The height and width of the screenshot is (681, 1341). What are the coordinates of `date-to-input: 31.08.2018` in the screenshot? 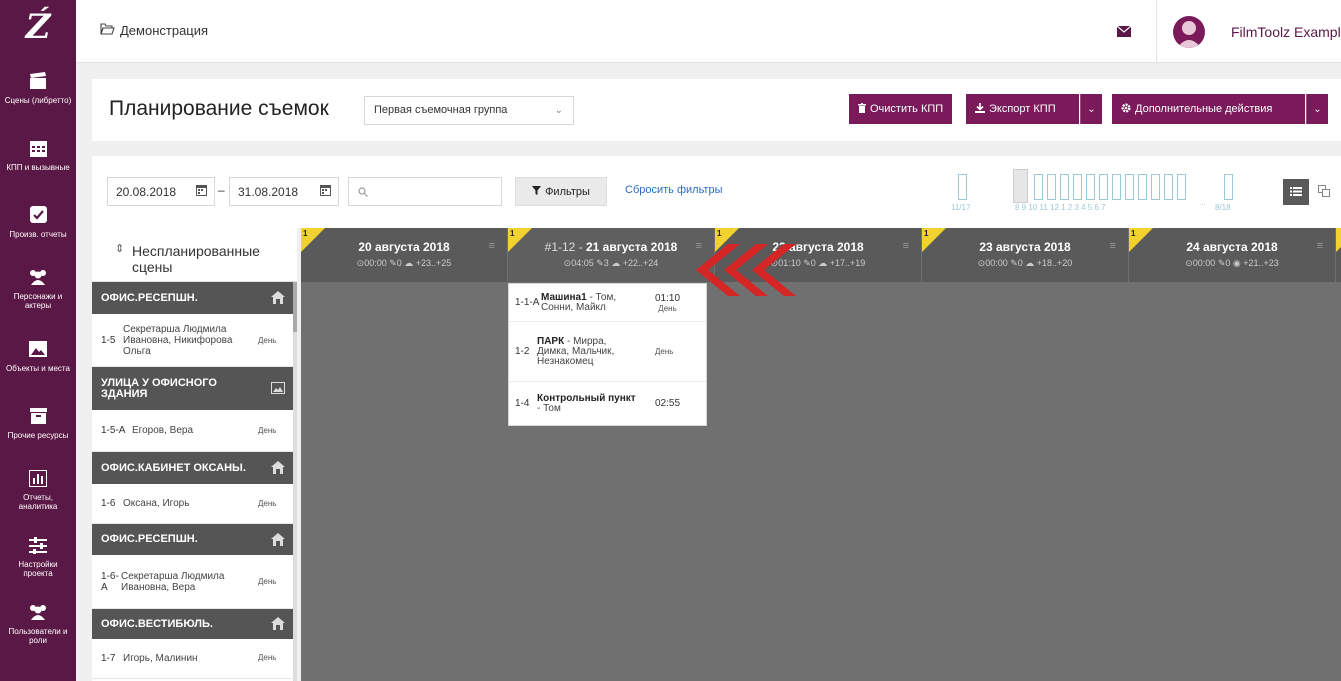 It's located at (284, 191).